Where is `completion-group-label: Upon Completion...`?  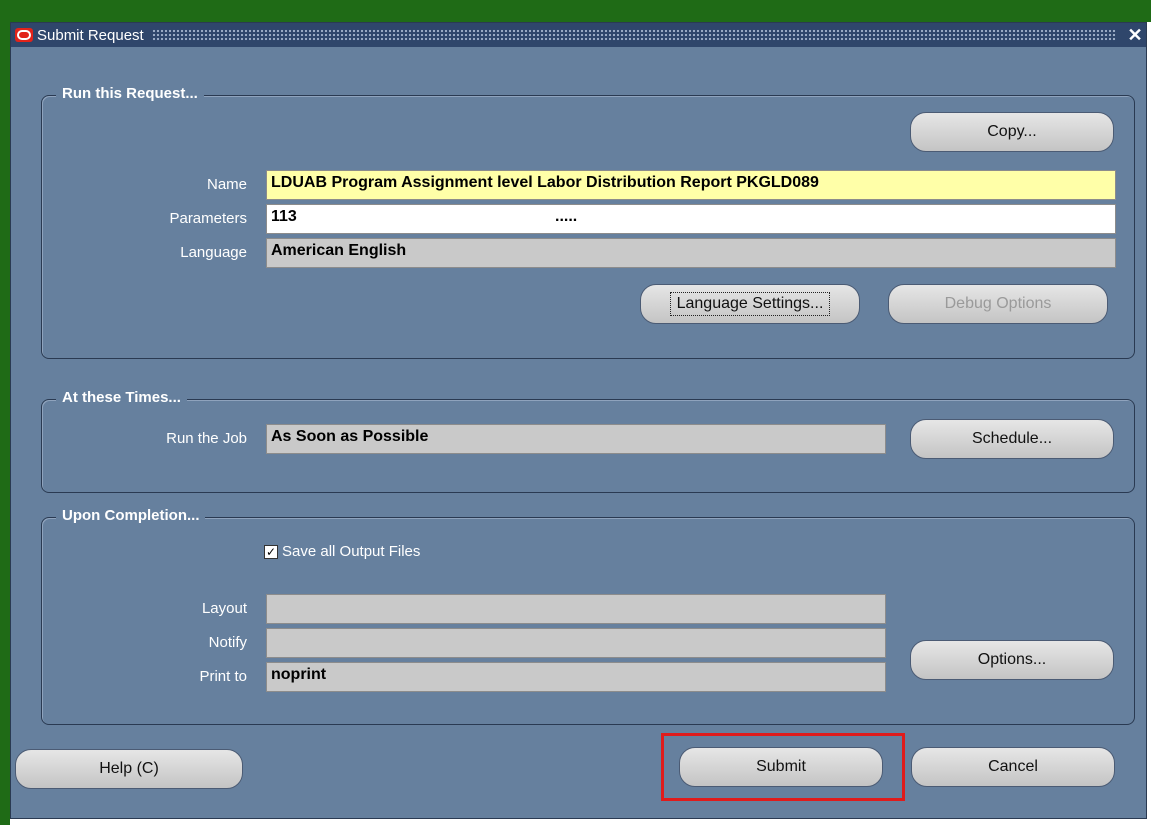 completion-group-label: Upon Completion... is located at coordinates (131, 515).